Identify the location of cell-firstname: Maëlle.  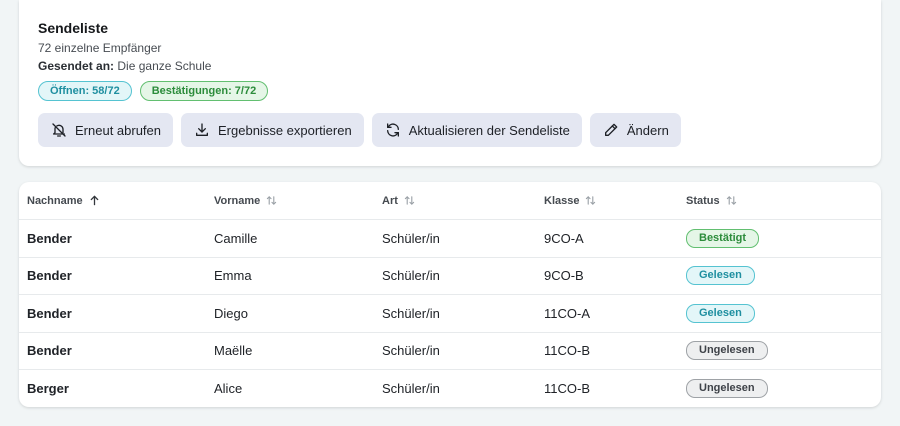
(233, 351).